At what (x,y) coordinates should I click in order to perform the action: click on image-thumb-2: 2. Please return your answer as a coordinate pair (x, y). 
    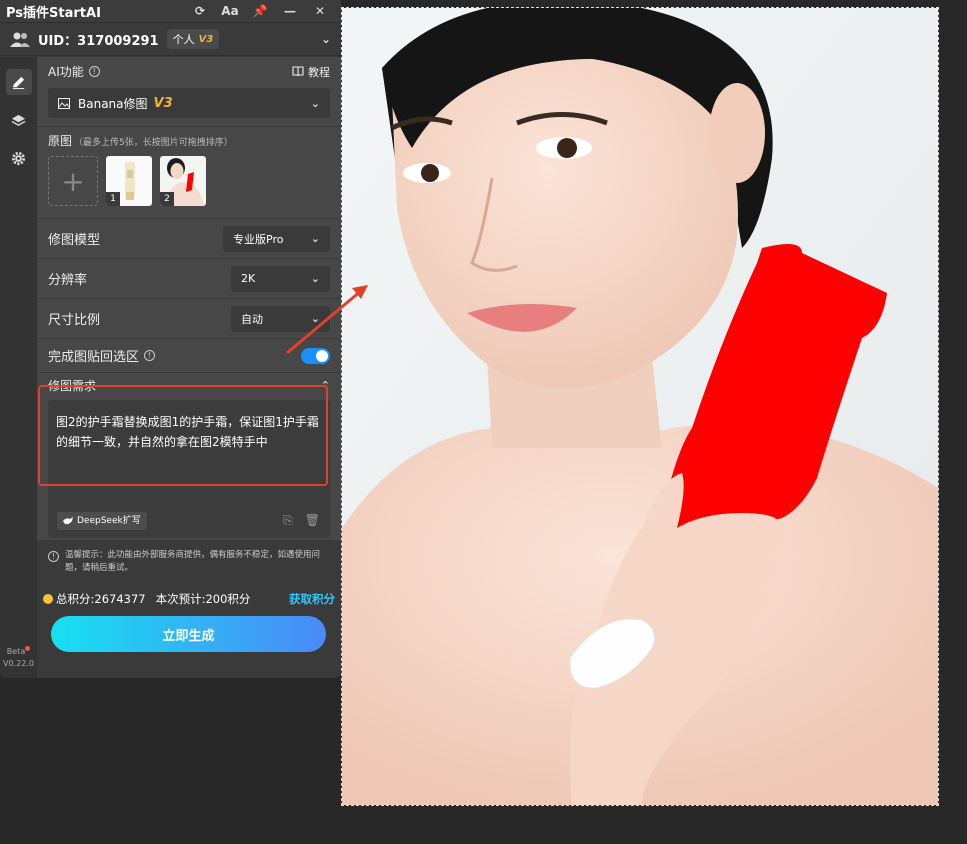
    Looking at the image, I should click on (183, 181).